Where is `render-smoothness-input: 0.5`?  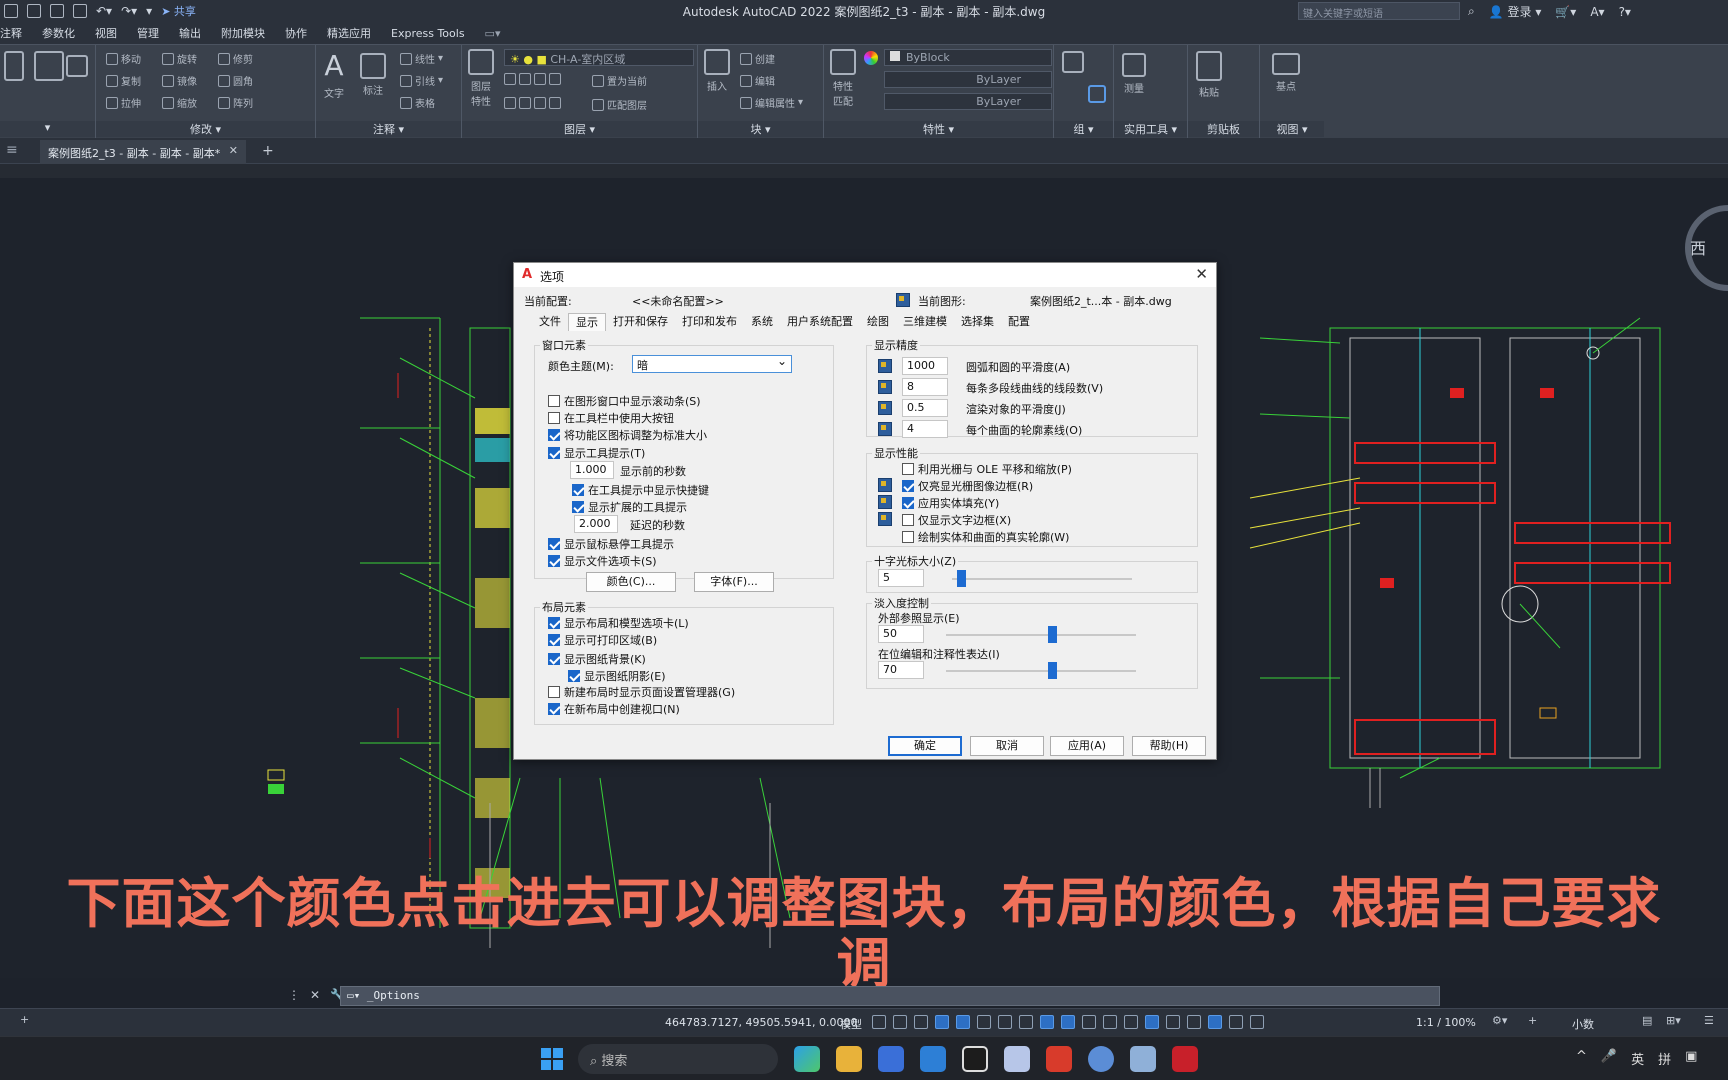
render-smoothness-input: 0.5 is located at coordinates (925, 408).